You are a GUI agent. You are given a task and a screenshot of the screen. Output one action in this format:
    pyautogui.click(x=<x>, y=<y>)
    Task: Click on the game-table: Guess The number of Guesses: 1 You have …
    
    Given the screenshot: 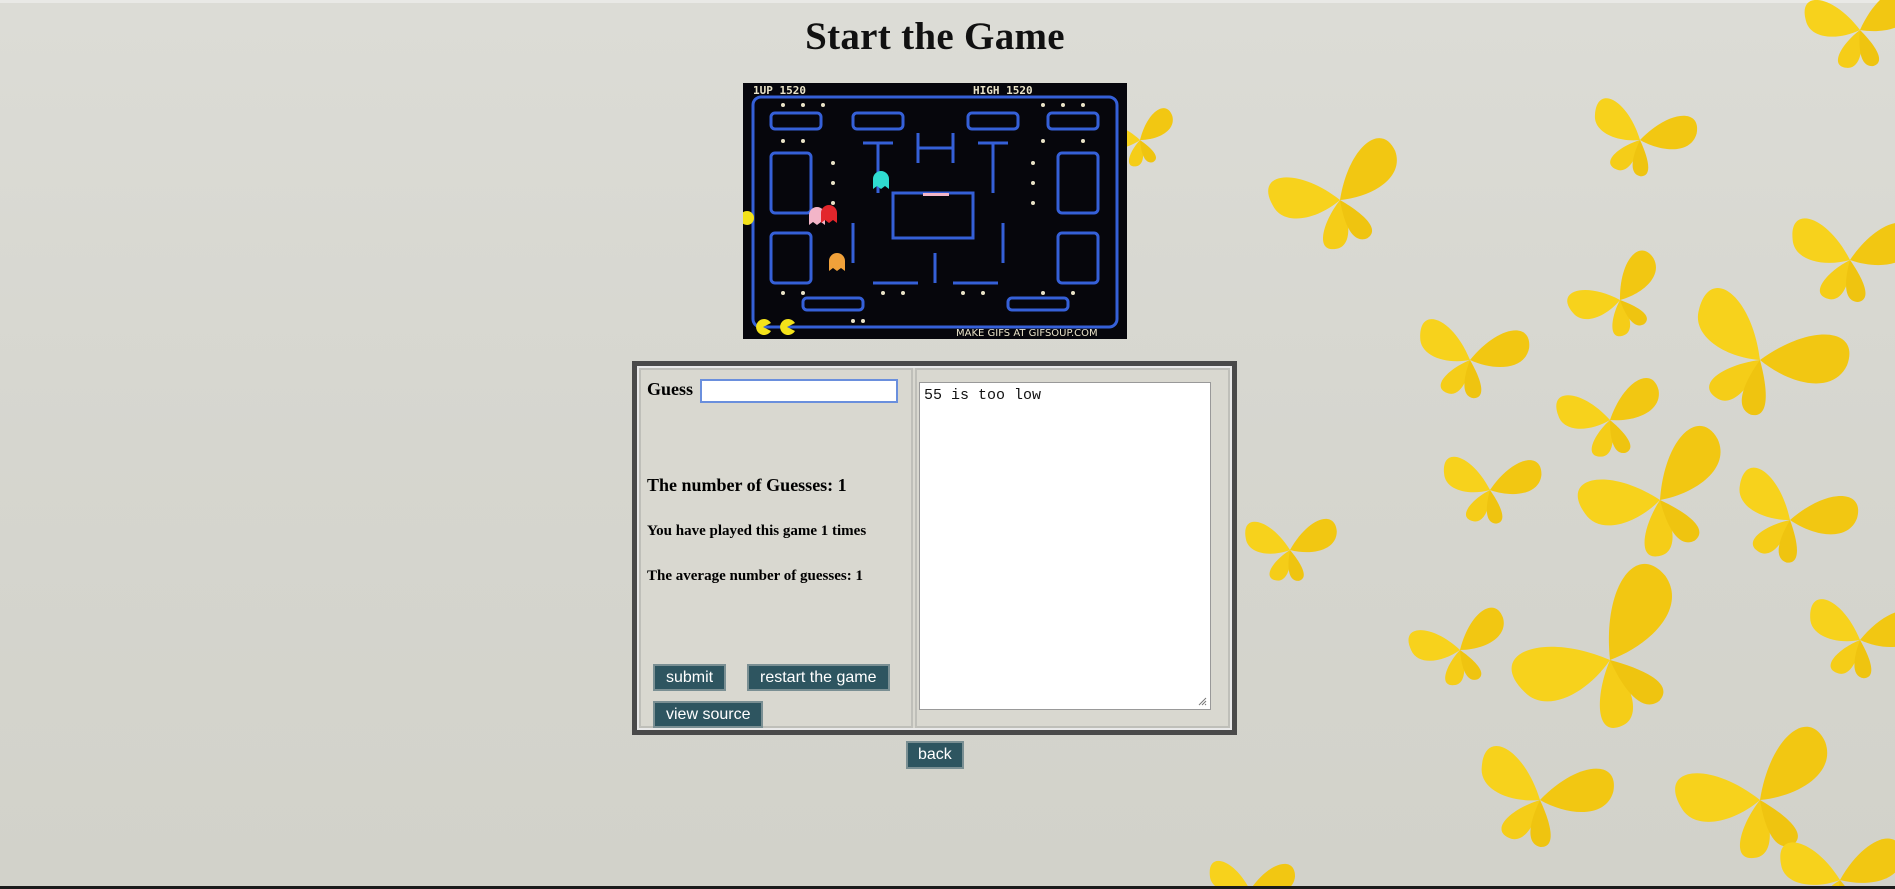 What is the action you would take?
    pyautogui.click(x=934, y=548)
    